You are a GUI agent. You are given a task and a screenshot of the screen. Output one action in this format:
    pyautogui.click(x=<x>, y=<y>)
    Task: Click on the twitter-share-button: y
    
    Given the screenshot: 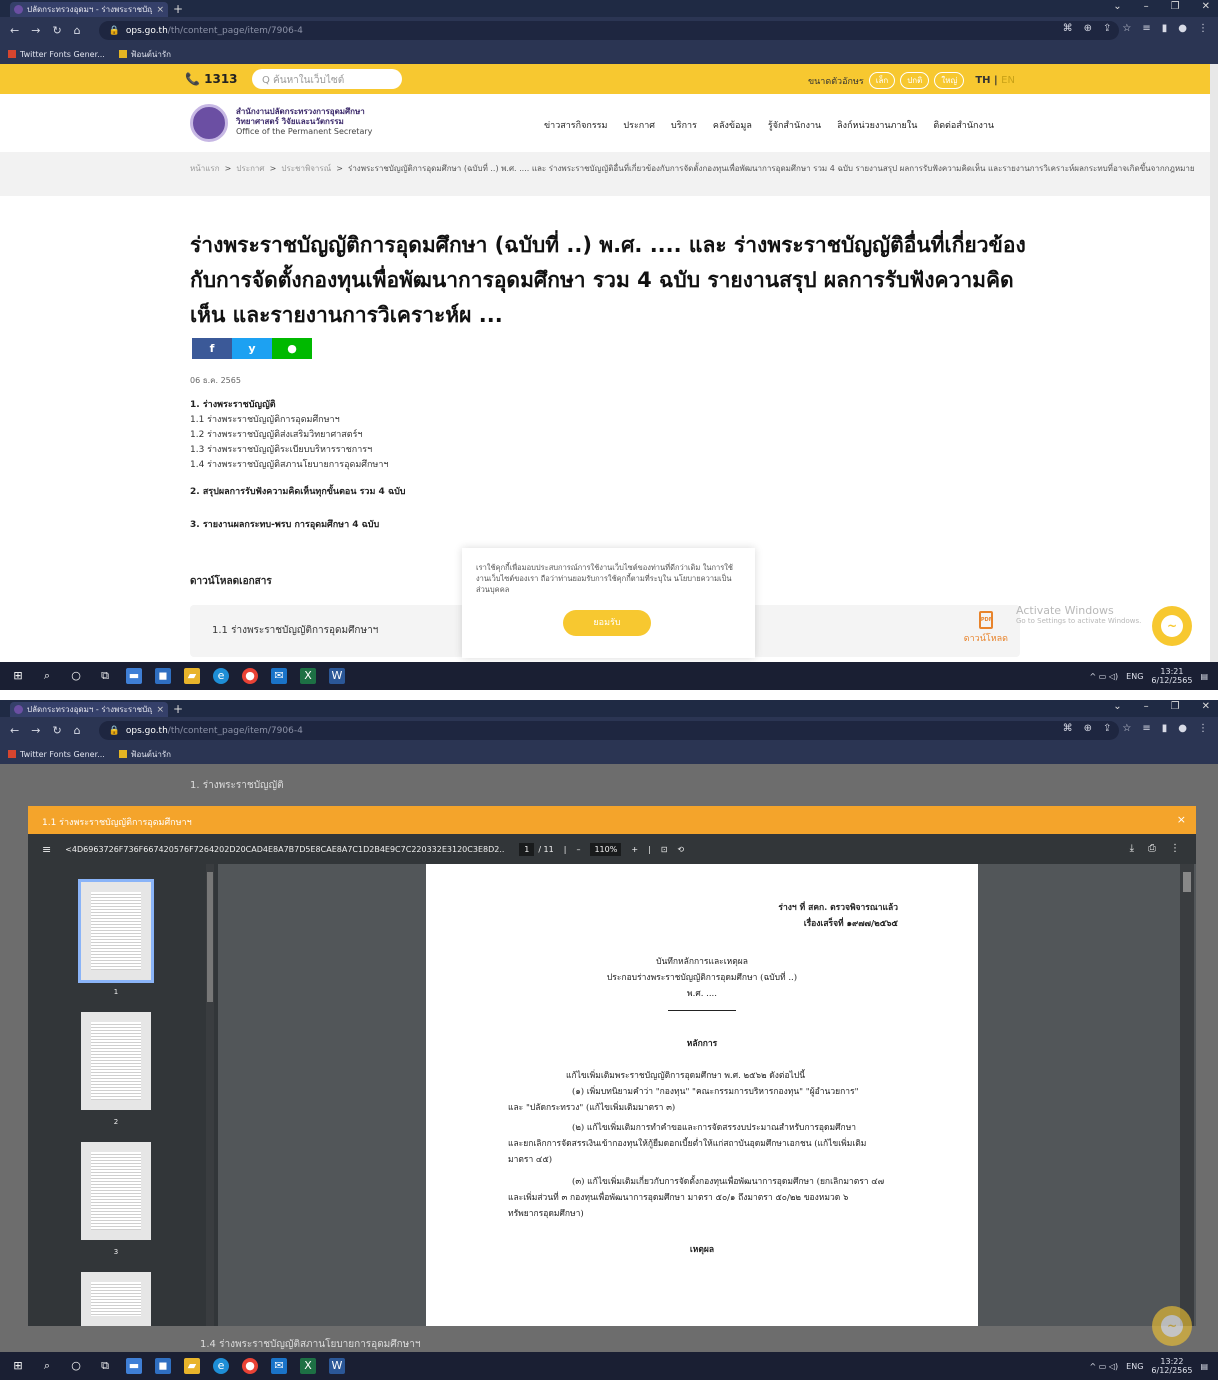 What is the action you would take?
    pyautogui.click(x=252, y=348)
    